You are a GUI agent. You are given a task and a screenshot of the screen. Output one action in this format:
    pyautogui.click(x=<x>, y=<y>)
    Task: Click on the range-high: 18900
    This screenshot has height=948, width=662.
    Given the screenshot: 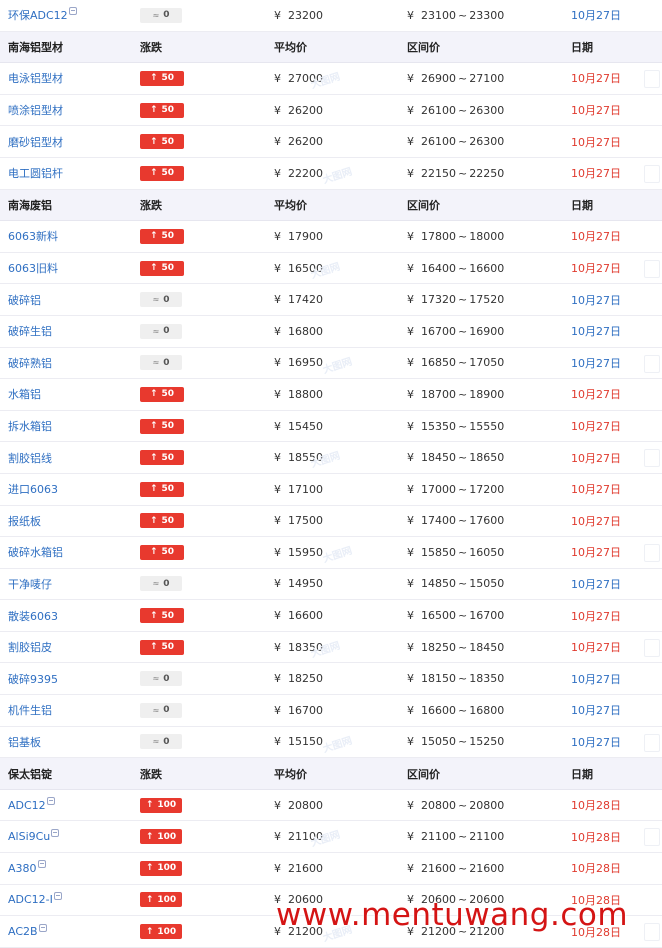 What is the action you would take?
    pyautogui.click(x=487, y=394)
    